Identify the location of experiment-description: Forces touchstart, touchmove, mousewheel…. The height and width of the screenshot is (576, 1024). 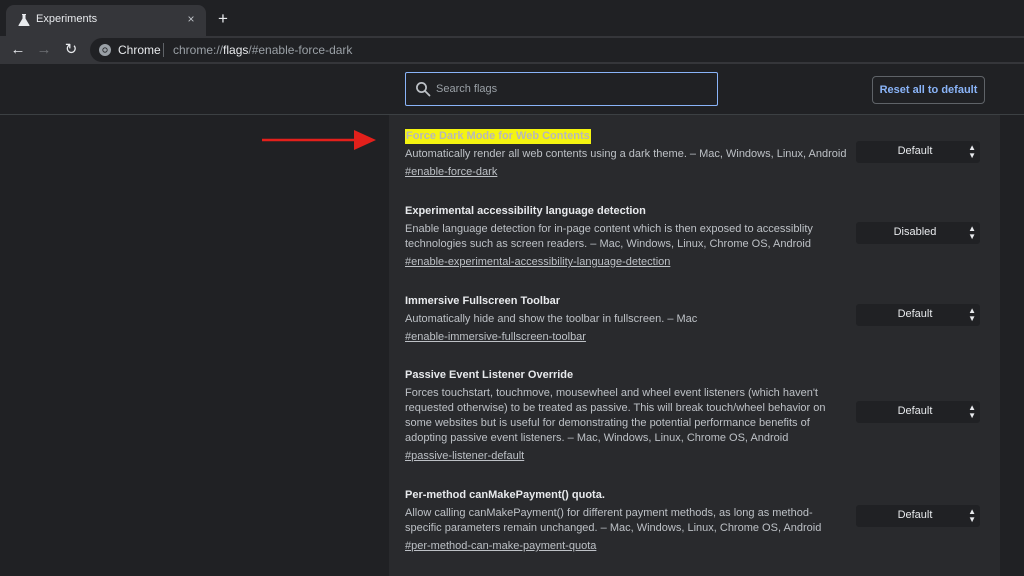
(615, 415).